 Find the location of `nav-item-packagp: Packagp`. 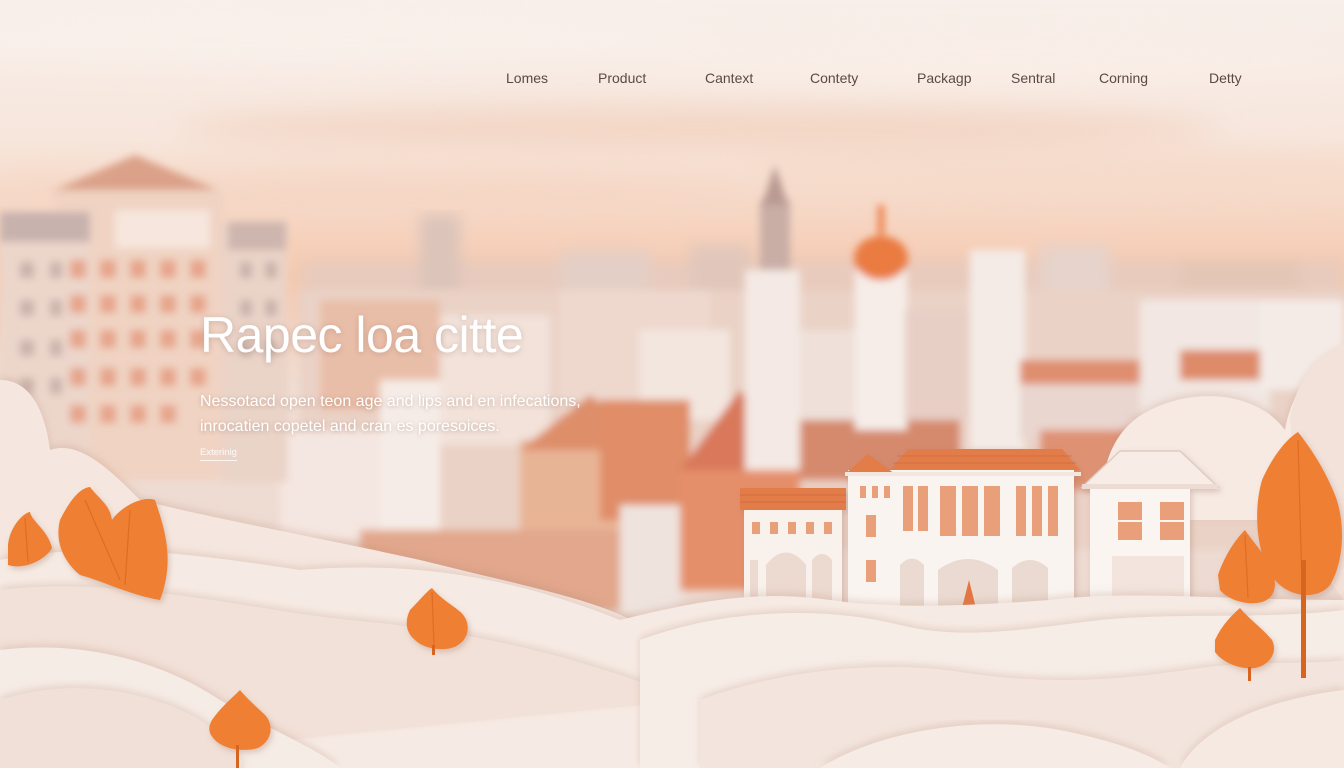

nav-item-packagp: Packagp is located at coordinates (944, 78).